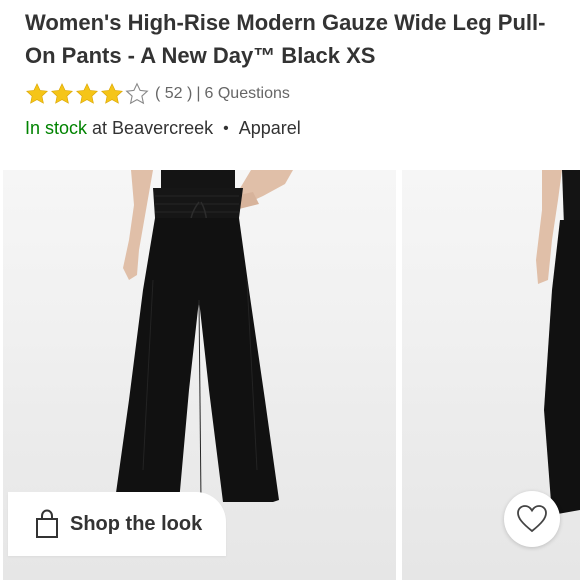 The image size is (580, 580). I want to click on availability-row: In stock at Beavercreek • Apparel, so click(163, 128).